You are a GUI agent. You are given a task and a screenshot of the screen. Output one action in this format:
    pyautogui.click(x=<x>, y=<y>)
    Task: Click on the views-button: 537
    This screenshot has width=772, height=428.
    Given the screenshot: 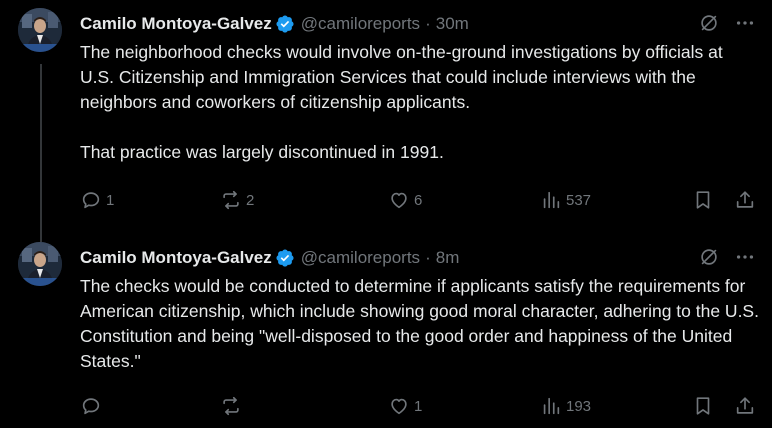 What is the action you would take?
    pyautogui.click(x=565, y=200)
    